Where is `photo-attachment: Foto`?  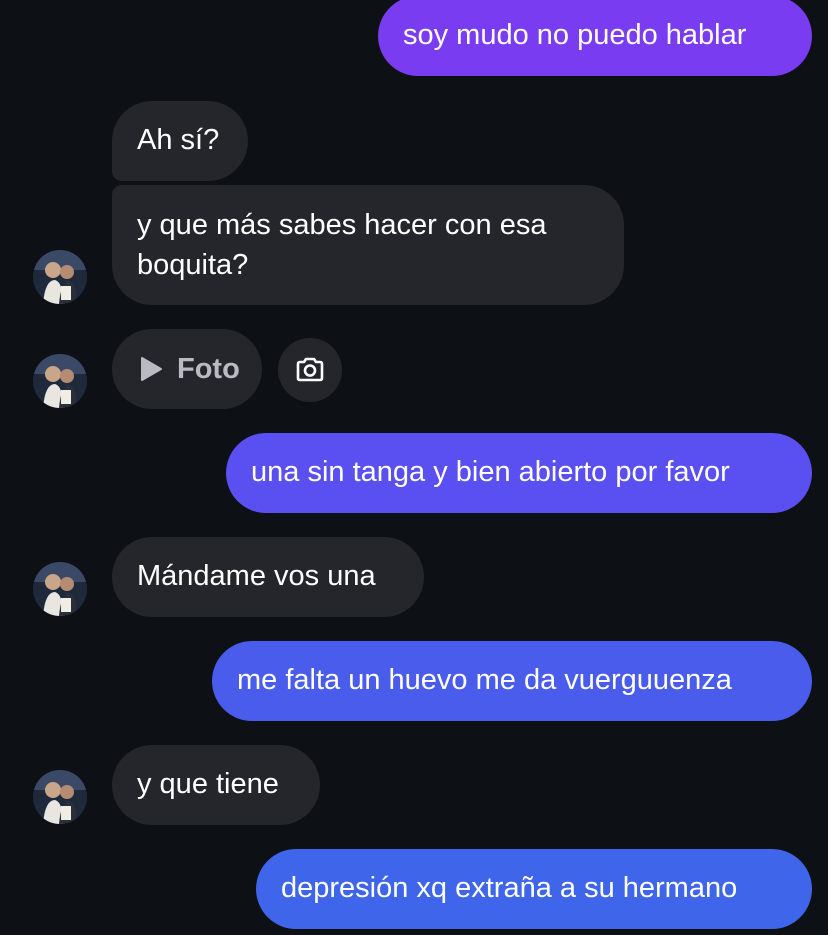
photo-attachment: Foto is located at coordinates (187, 369).